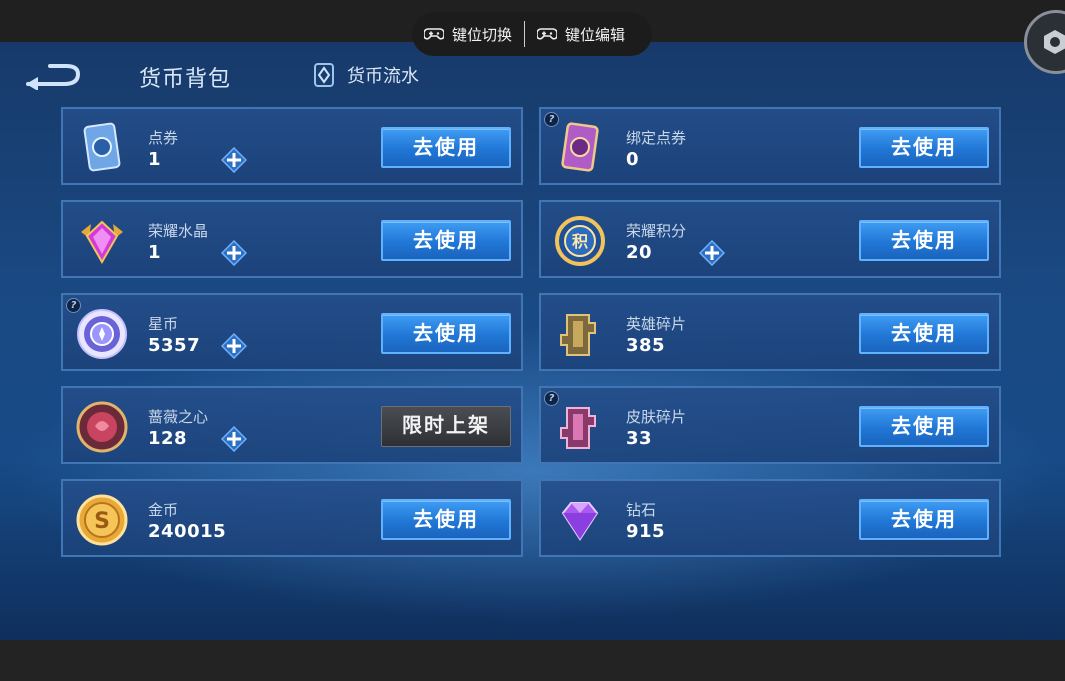  What do you see at coordinates (102, 427) in the screenshot?
I see `rose-heart-icon` at bounding box center [102, 427].